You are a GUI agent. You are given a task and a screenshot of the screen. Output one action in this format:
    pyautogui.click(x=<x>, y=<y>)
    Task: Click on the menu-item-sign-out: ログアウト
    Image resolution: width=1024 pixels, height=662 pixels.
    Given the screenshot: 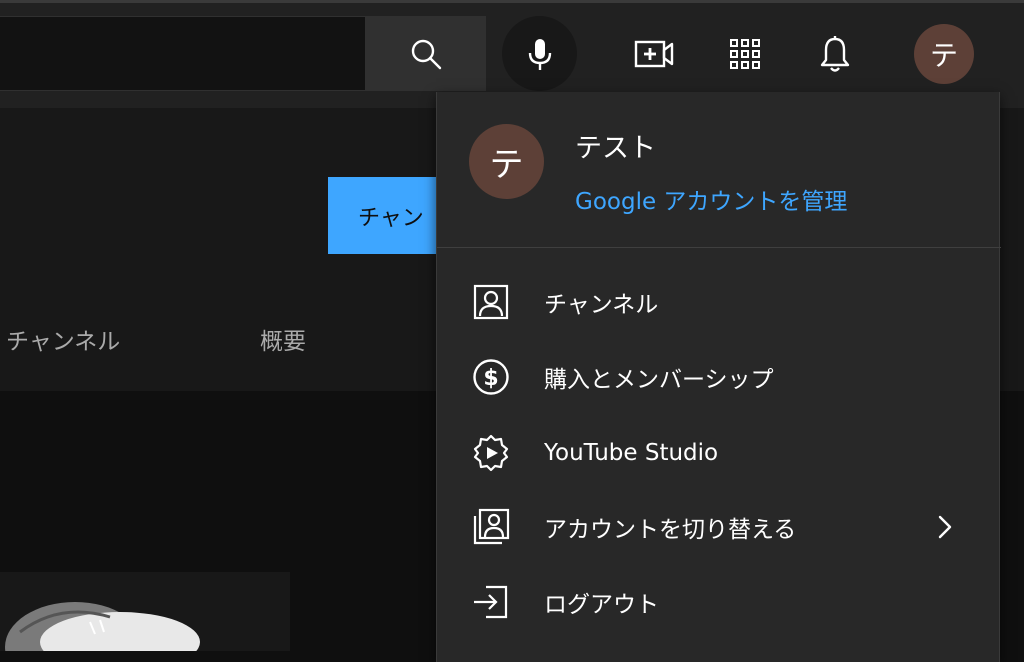 What is the action you would take?
    pyautogui.click(x=719, y=602)
    